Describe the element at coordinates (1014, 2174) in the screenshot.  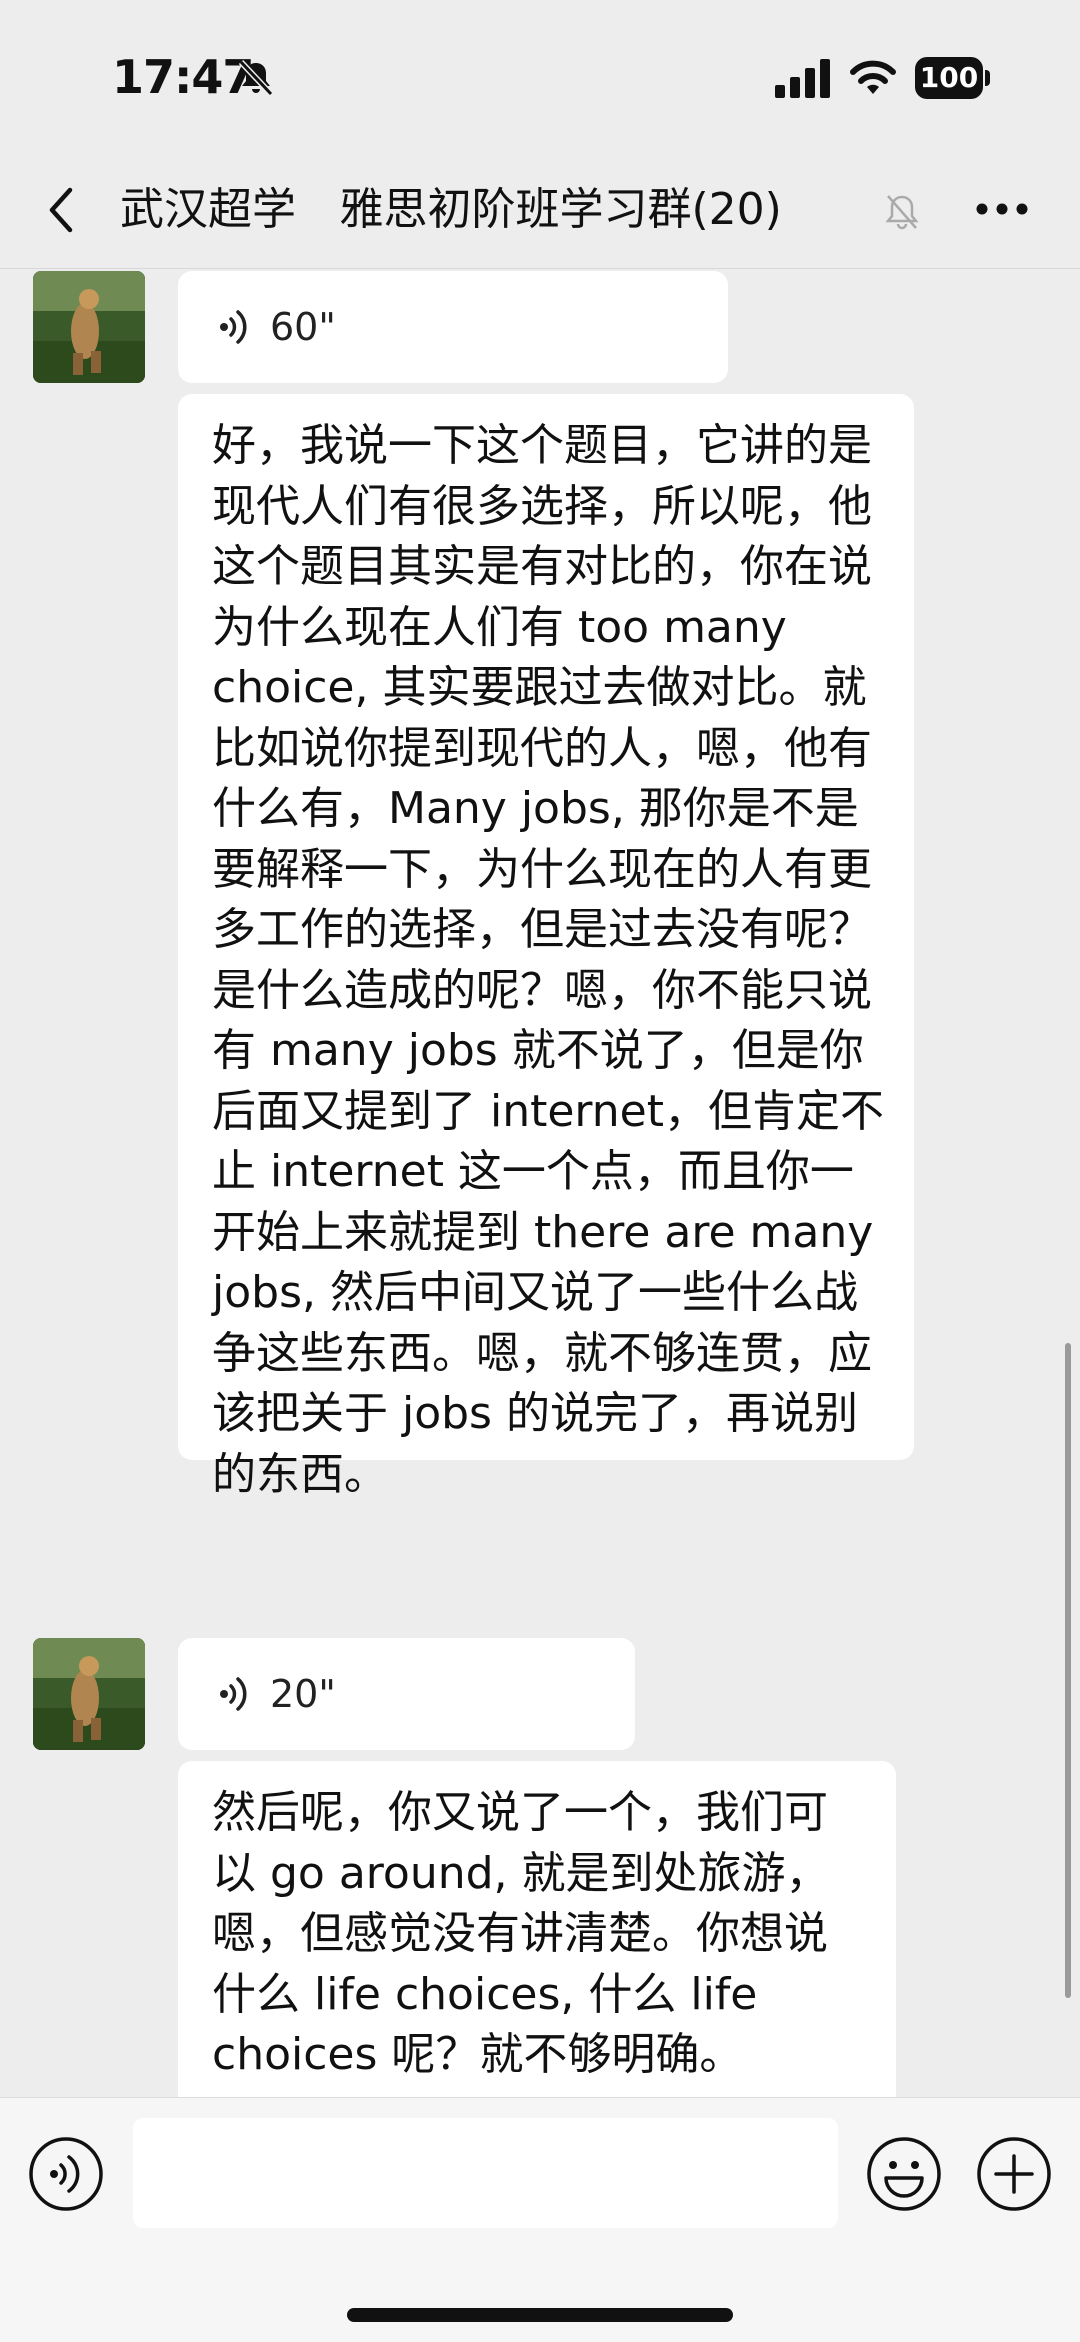
I see `plus-icon` at that location.